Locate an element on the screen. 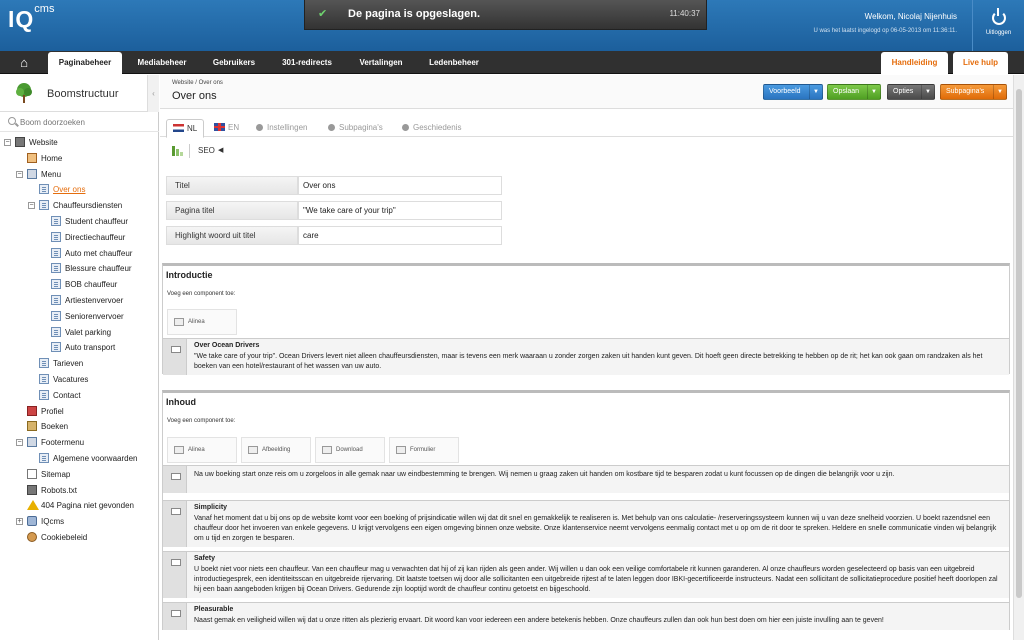  tab-nl: NL is located at coordinates (185, 128).